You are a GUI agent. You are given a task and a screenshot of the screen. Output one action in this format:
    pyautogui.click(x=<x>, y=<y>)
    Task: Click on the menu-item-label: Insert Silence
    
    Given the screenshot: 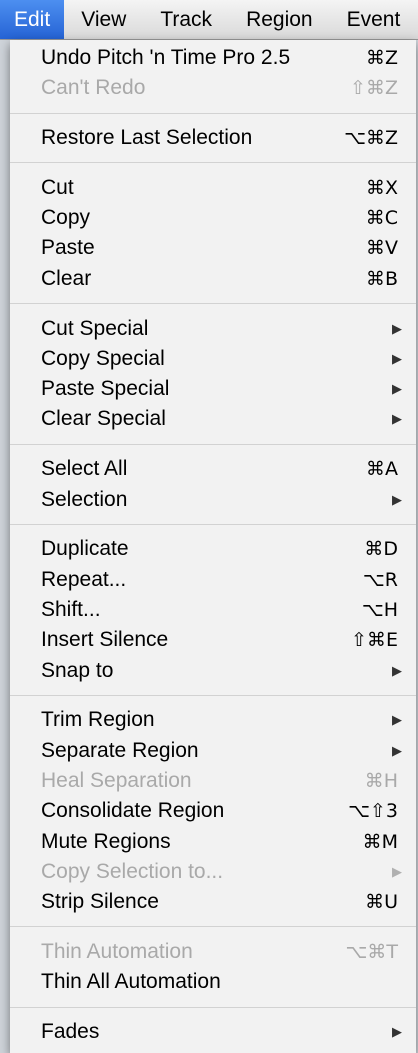 What is the action you would take?
    pyautogui.click(x=105, y=640)
    